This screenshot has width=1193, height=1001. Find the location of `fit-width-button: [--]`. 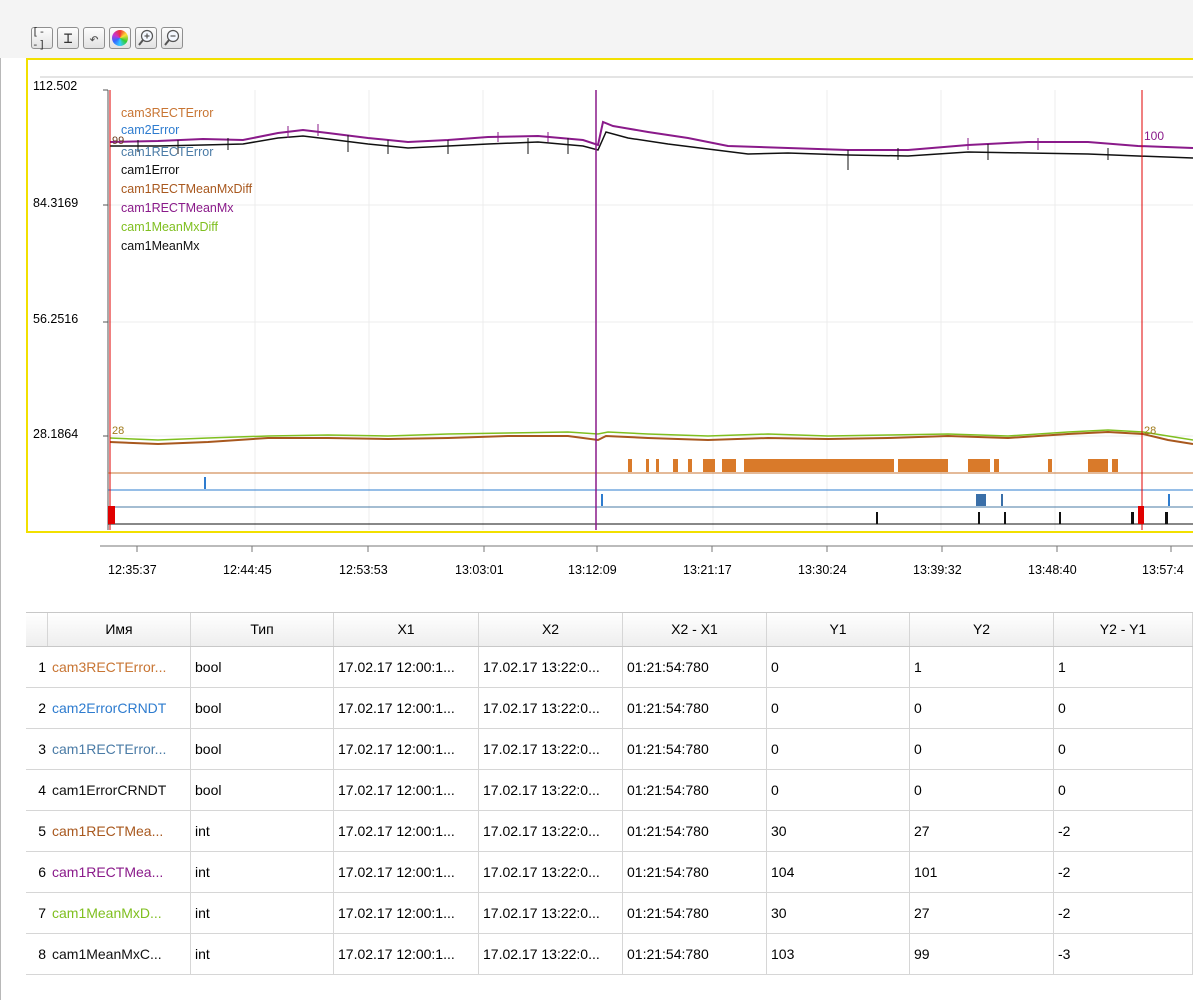

fit-width-button: [--] is located at coordinates (42, 38).